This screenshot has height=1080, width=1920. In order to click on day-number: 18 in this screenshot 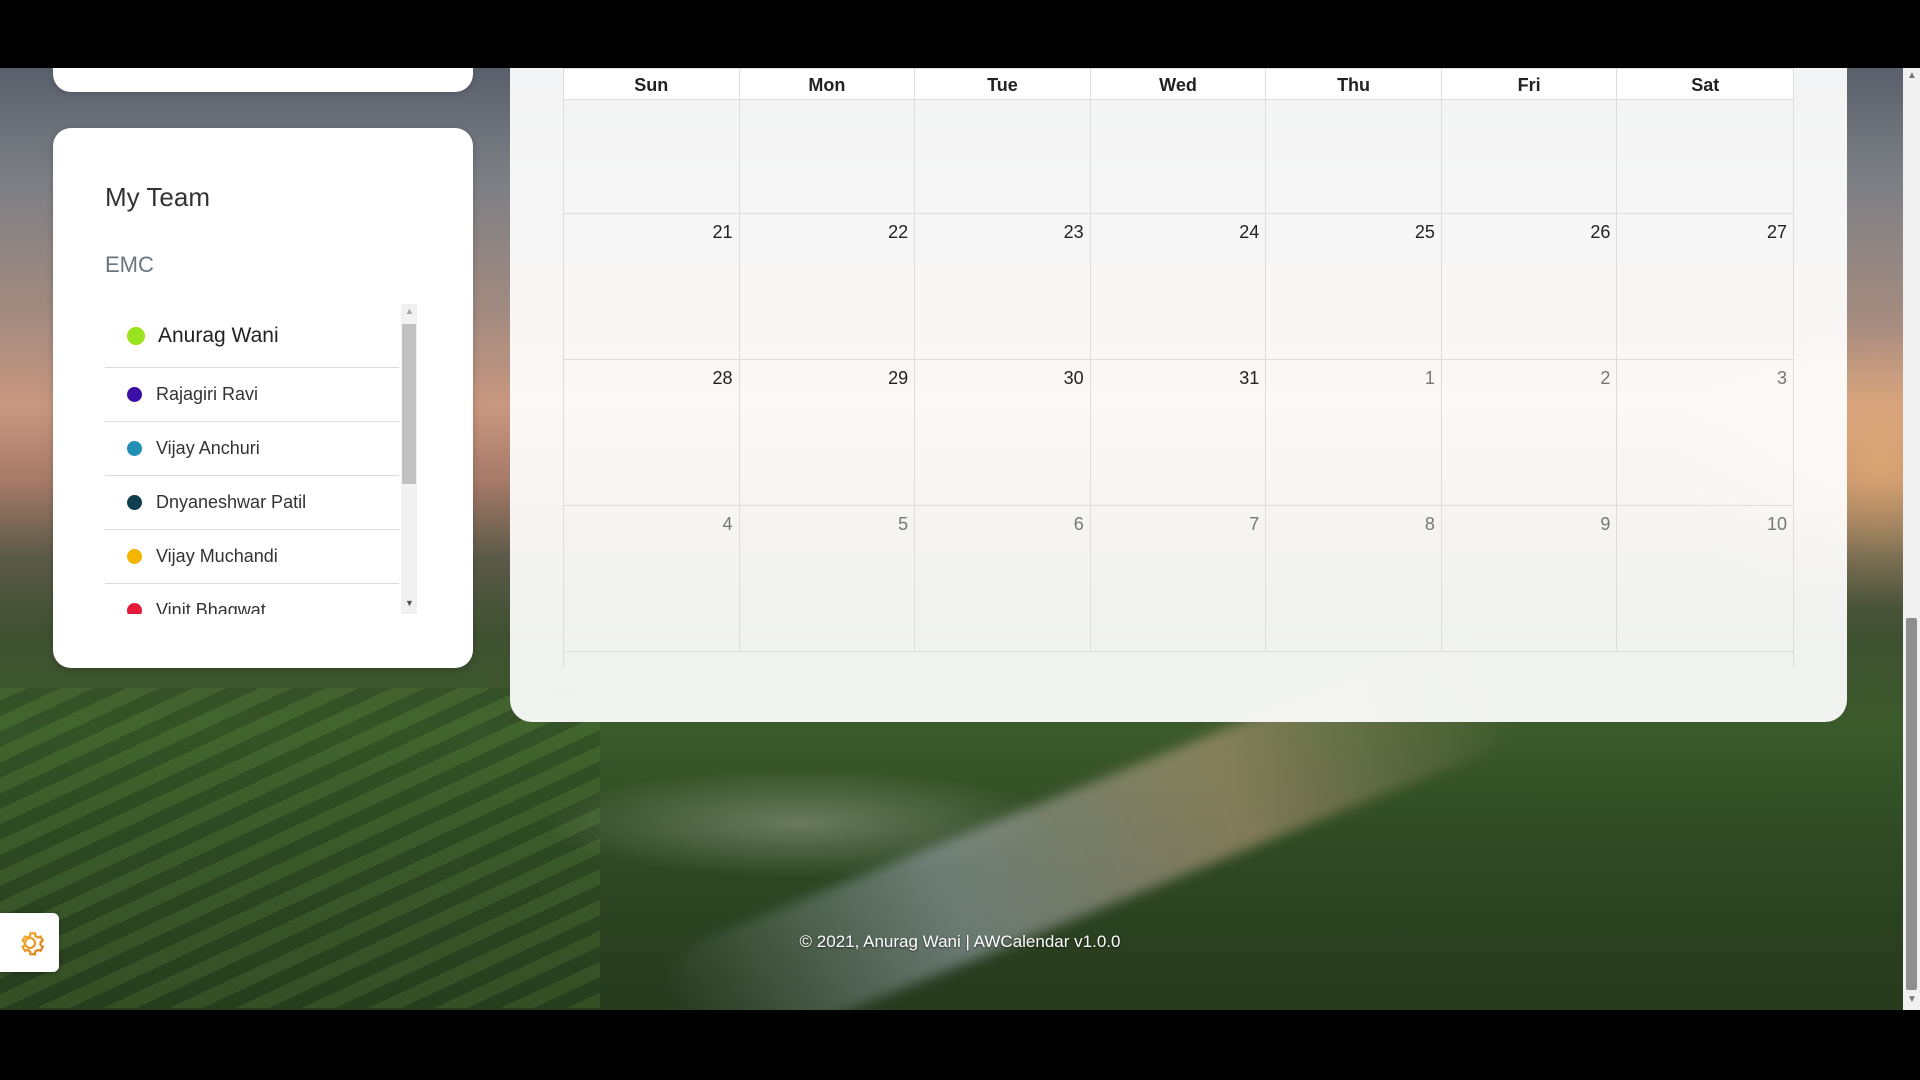, I will do `click(1425, 101)`.